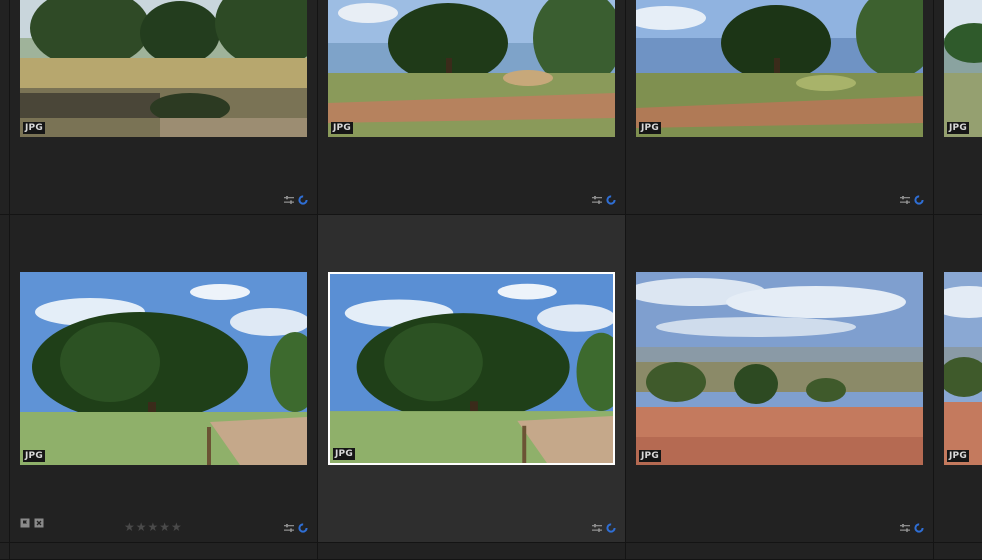  I want to click on thumbnail-cell-2: JPG, so click(472, 107).